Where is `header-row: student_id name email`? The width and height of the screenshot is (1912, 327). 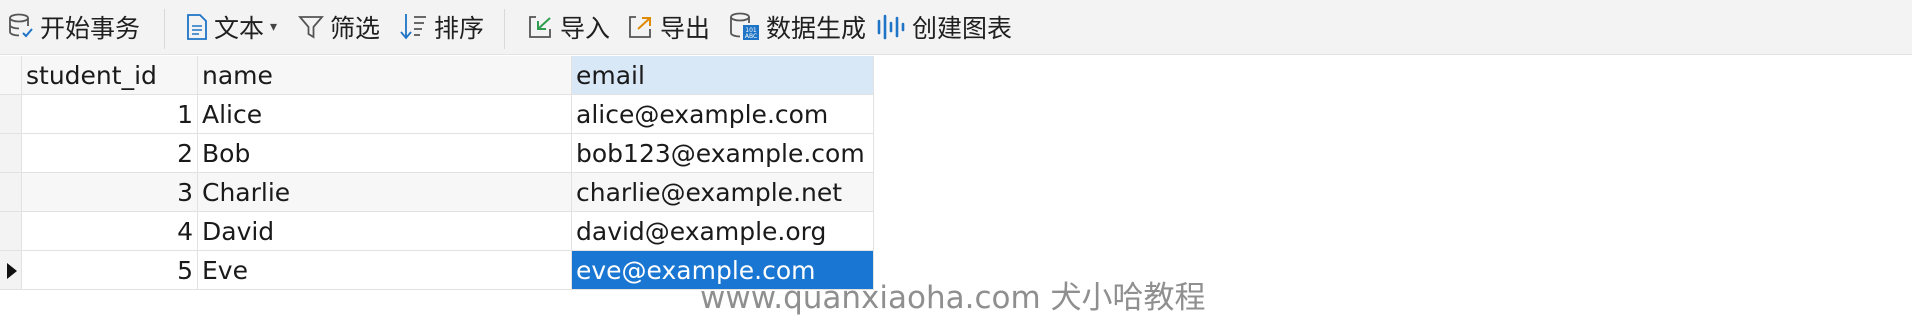 header-row: student_id name email is located at coordinates (437, 75).